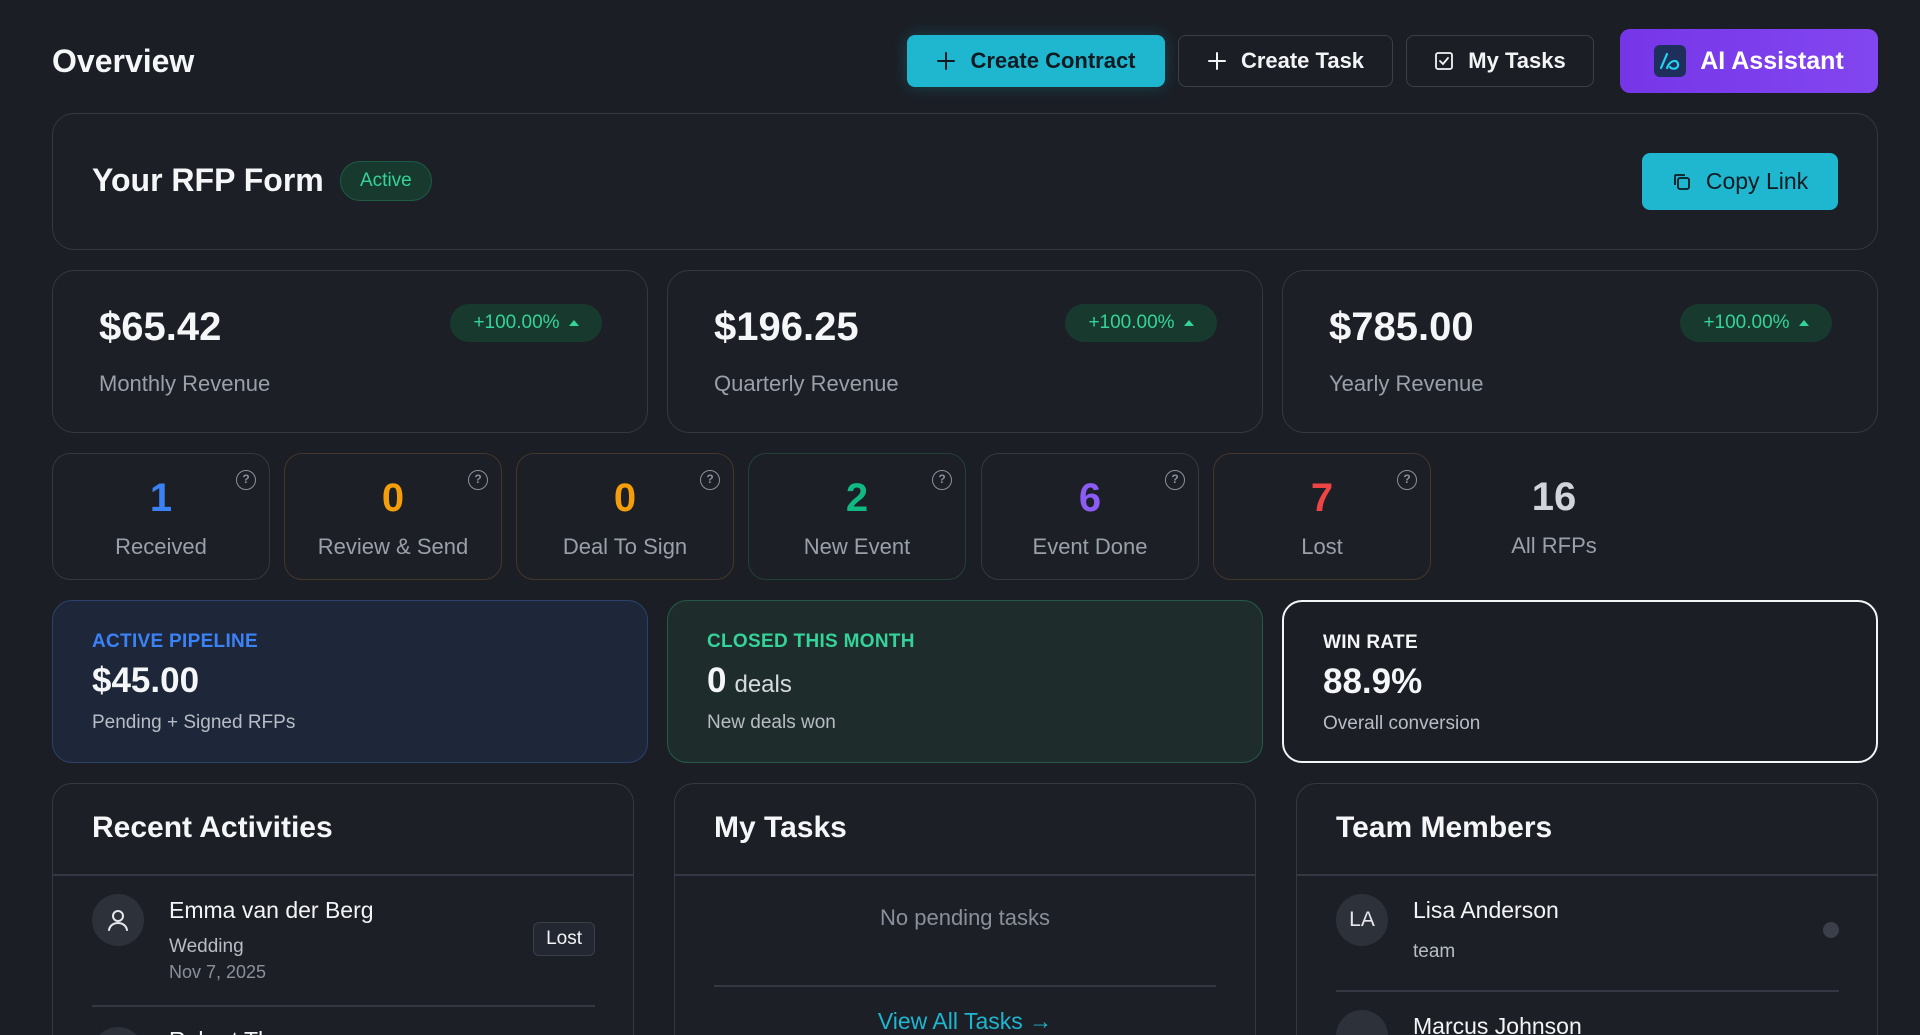  I want to click on tile-label: New Event, so click(857, 546).